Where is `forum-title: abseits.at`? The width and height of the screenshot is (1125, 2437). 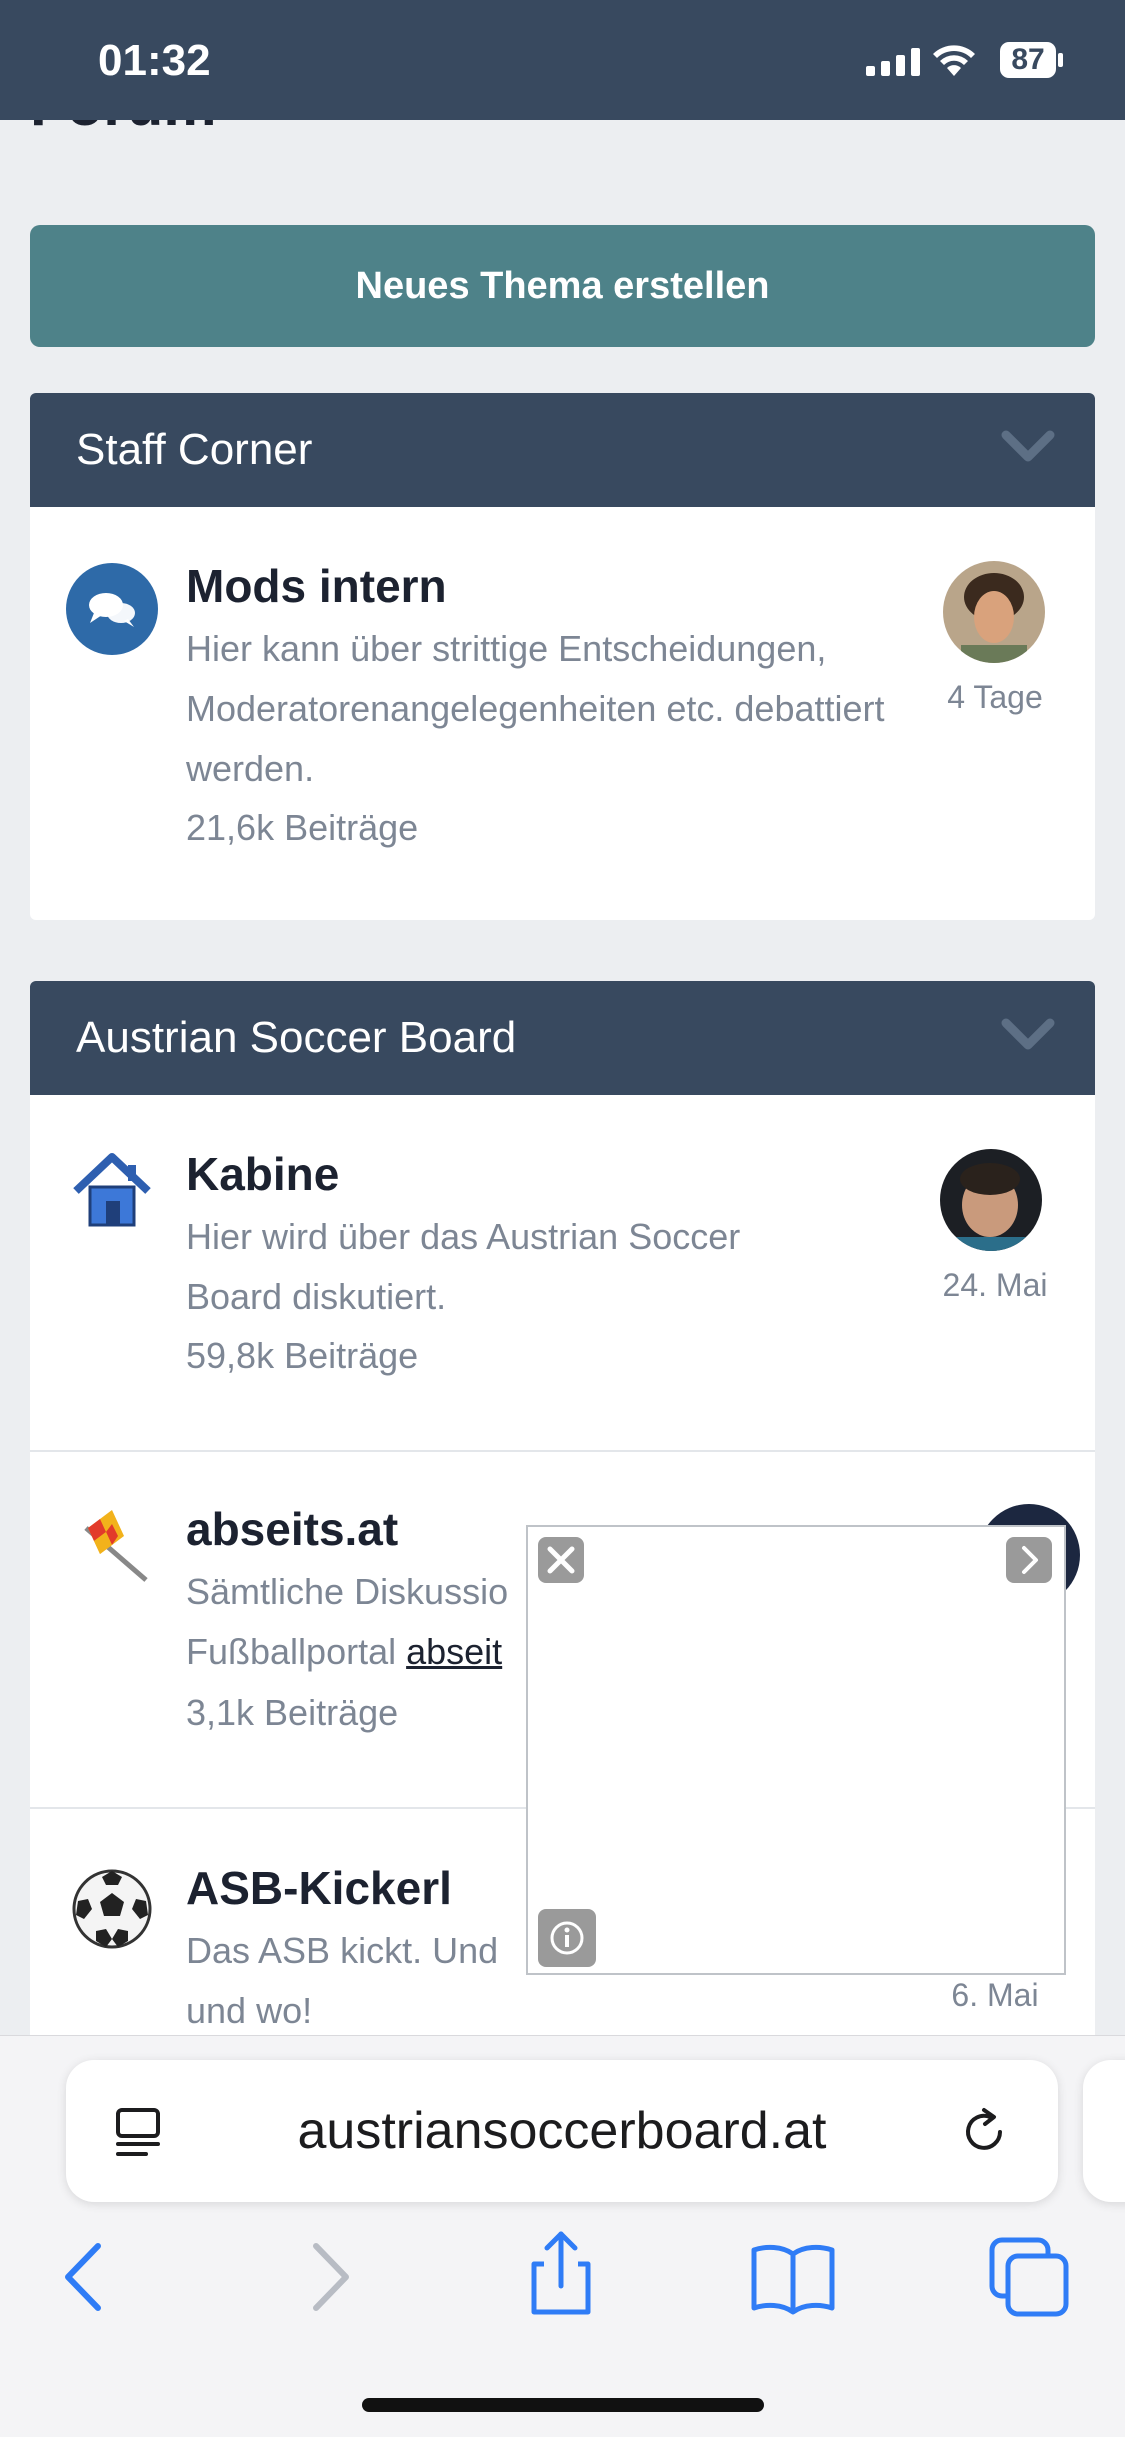 forum-title: abseits.at is located at coordinates (292, 1529).